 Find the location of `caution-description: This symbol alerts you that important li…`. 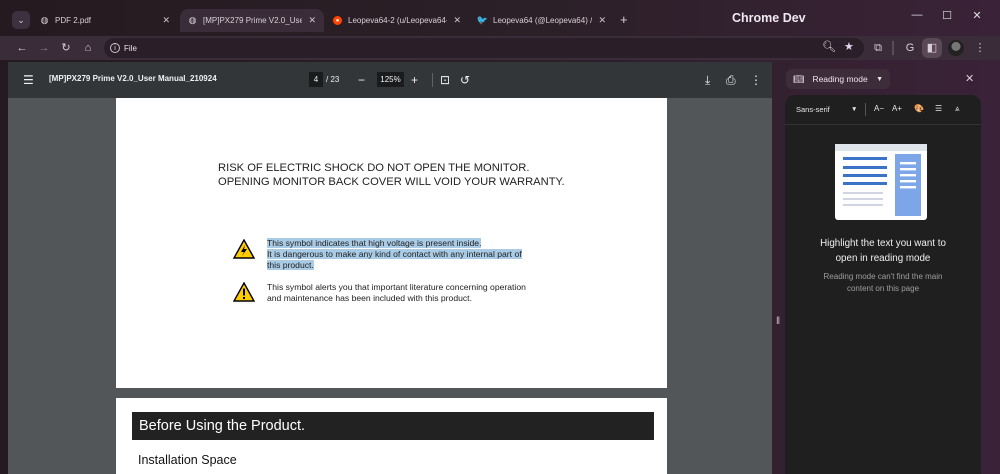

caution-description: This symbol alerts you that important li… is located at coordinates (396, 292).